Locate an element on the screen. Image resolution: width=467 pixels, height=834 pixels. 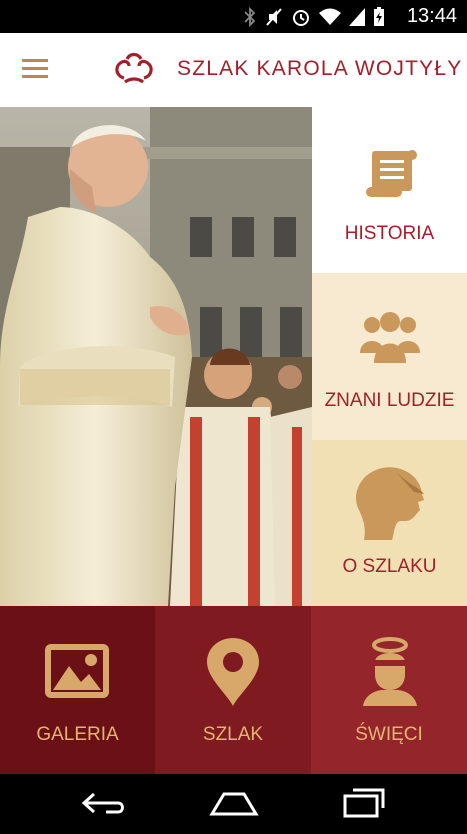
tile-swieci: ŚWIĘCI is located at coordinates (389, 690).